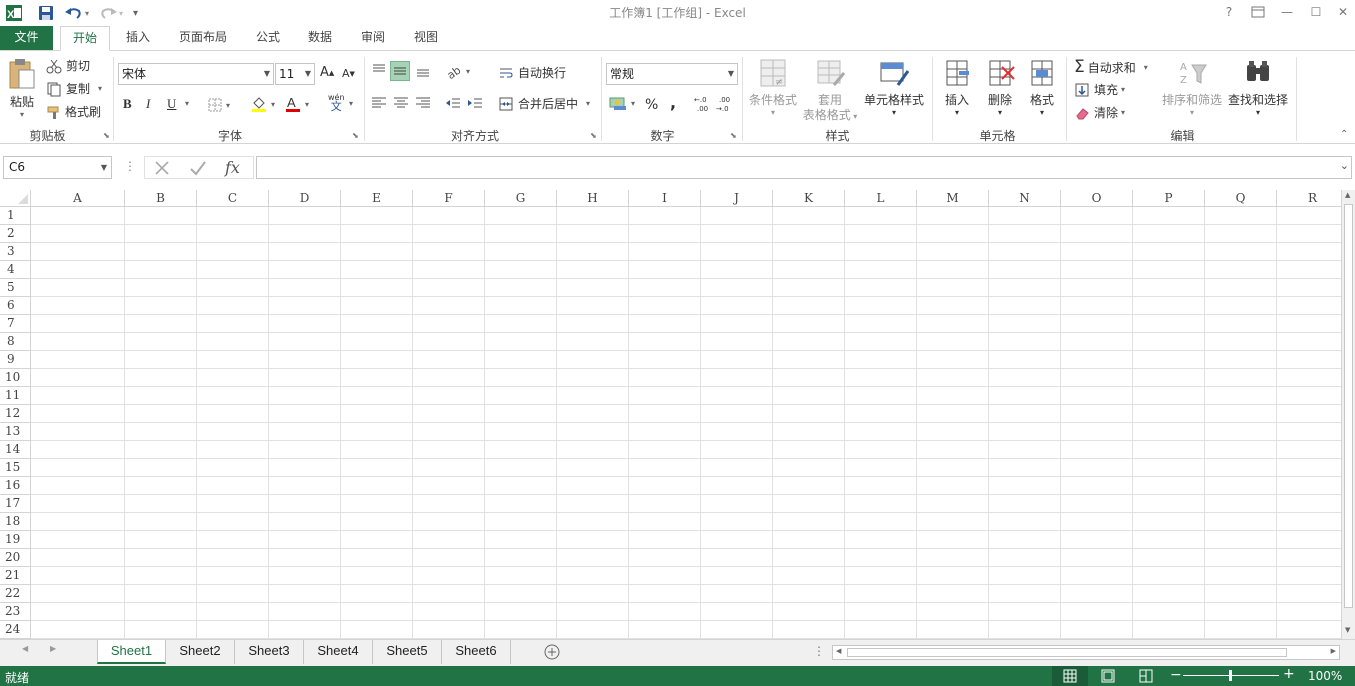  What do you see at coordinates (25, 648) in the screenshot?
I see `prev-sheet-icon: ◀` at bounding box center [25, 648].